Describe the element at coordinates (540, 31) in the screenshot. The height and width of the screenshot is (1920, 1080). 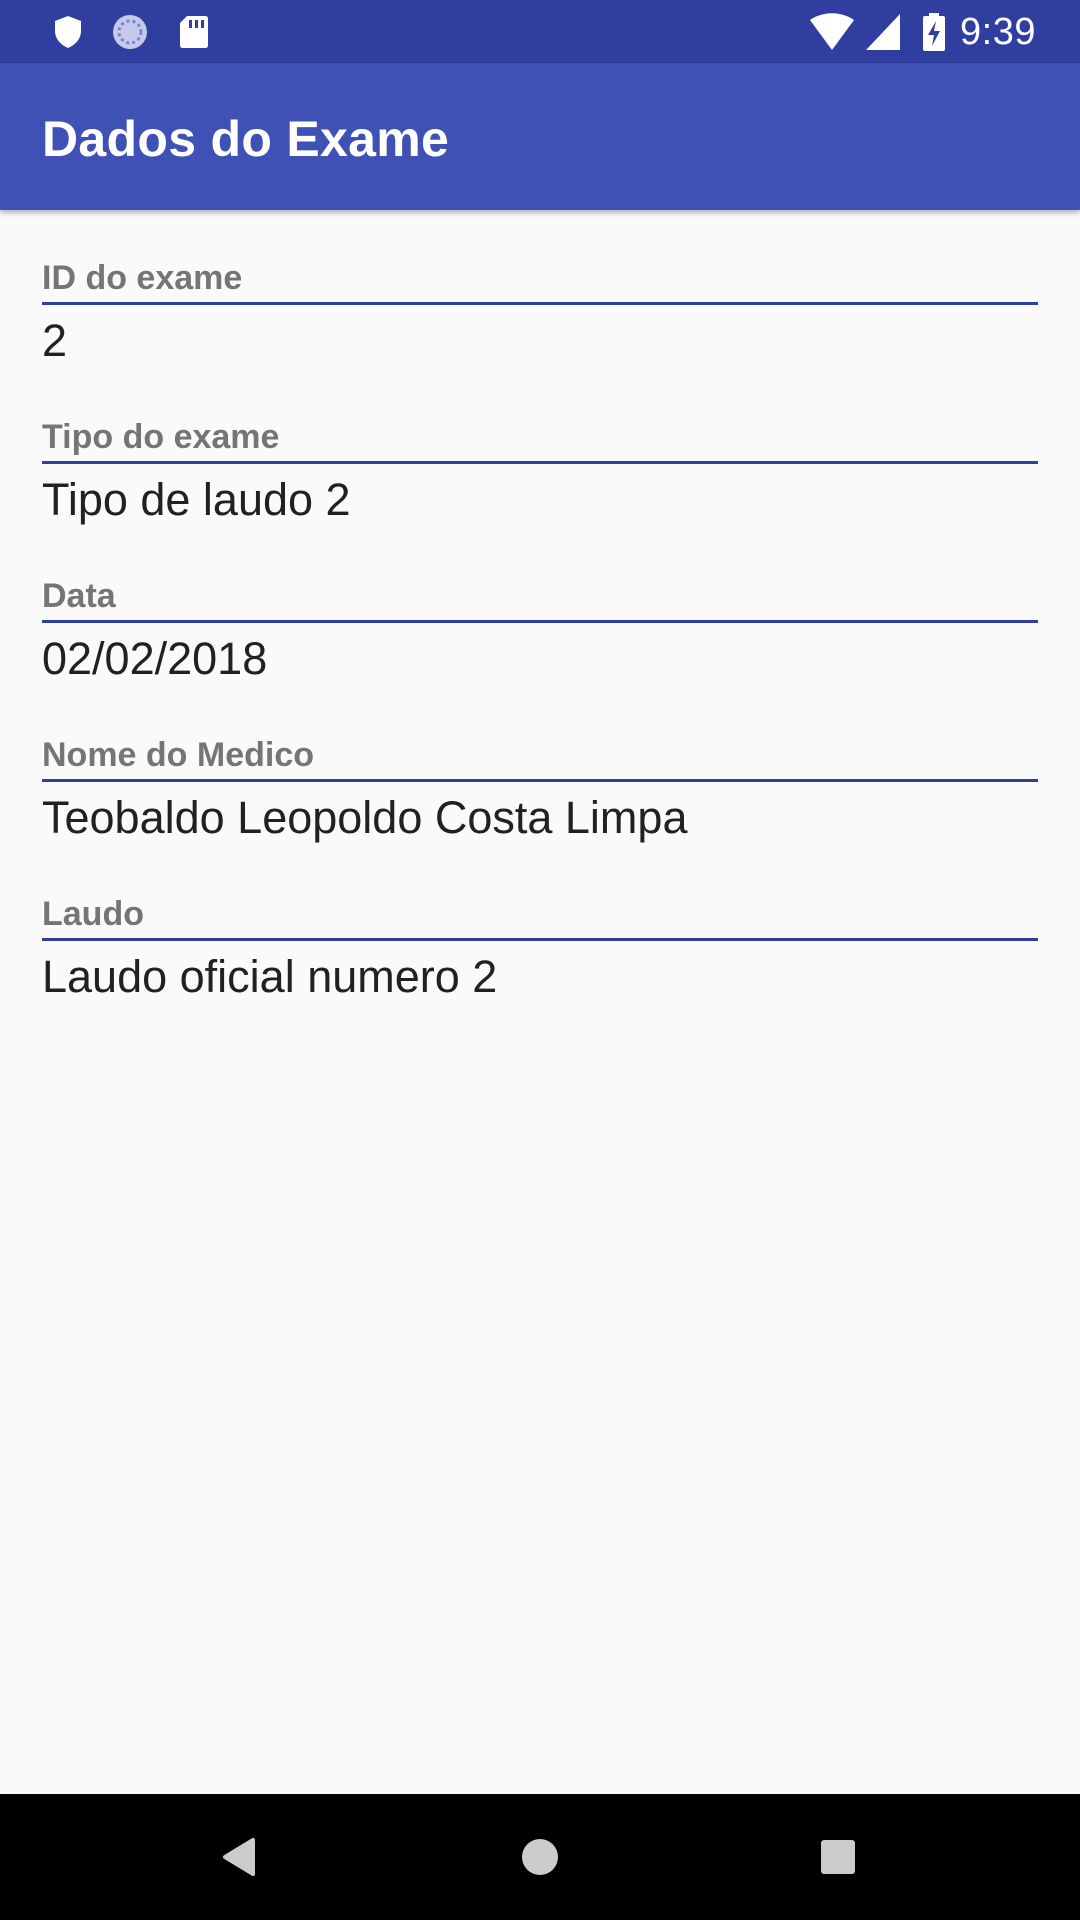
I see `status-bar: 9:39` at that location.